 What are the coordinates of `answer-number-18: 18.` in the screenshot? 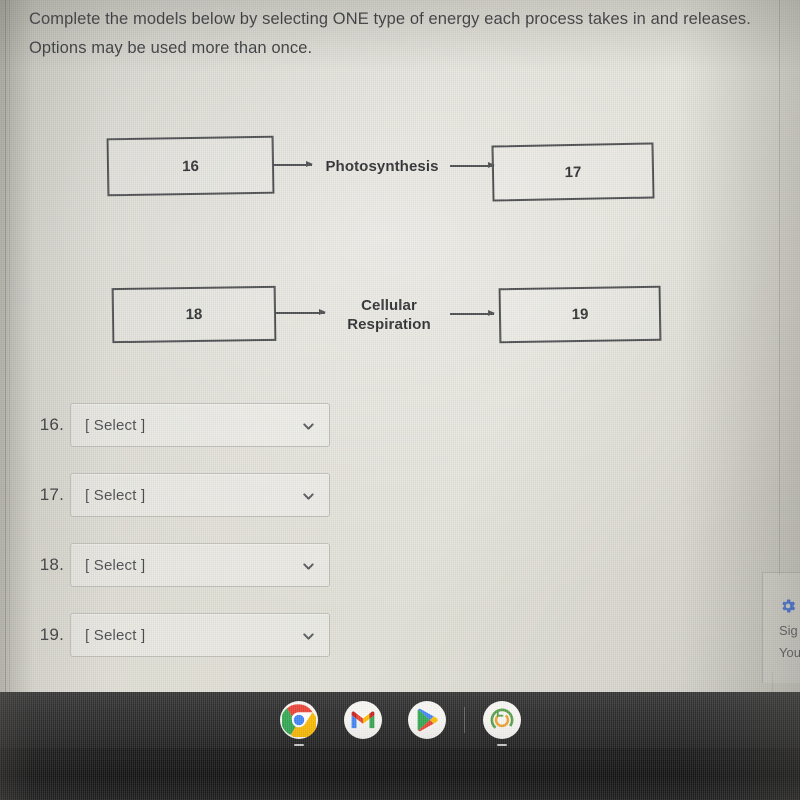 It's located at (51, 564).